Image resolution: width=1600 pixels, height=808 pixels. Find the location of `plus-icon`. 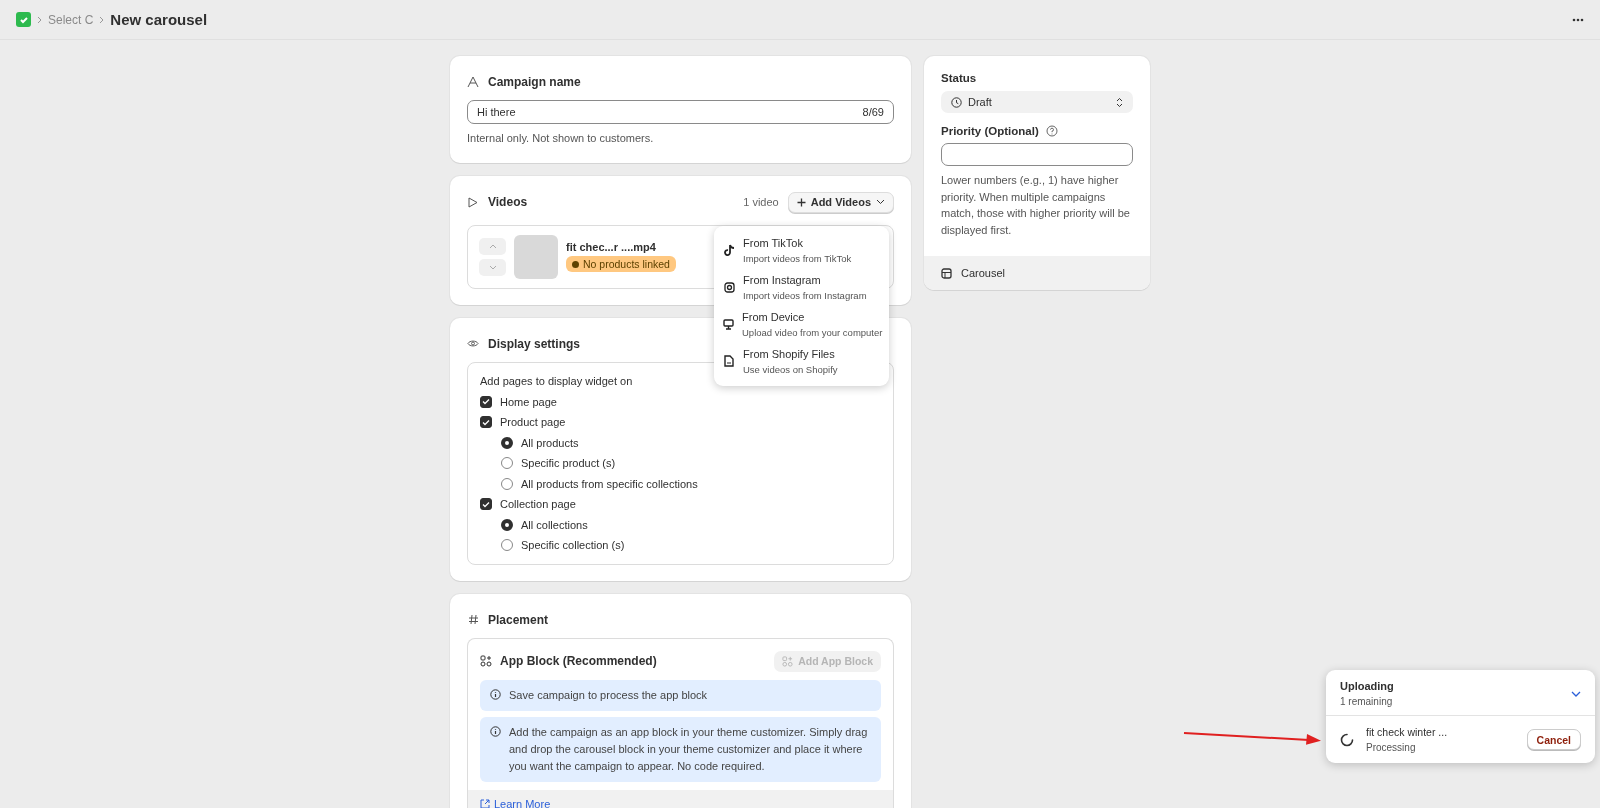

plus-icon is located at coordinates (801, 202).